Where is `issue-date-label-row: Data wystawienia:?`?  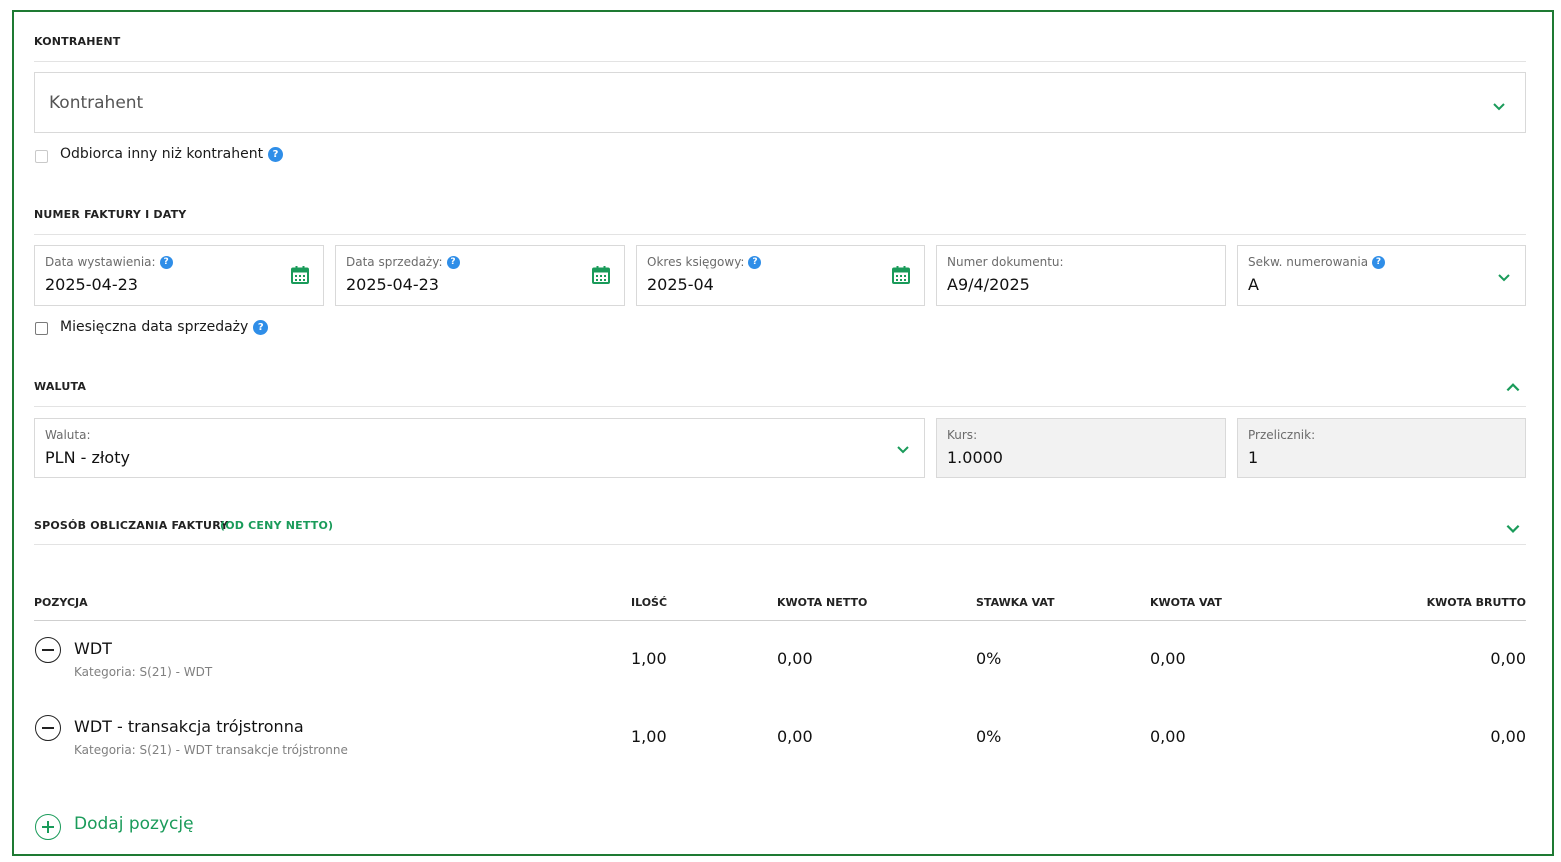
issue-date-label-row: Data wystawienia:? is located at coordinates (109, 262).